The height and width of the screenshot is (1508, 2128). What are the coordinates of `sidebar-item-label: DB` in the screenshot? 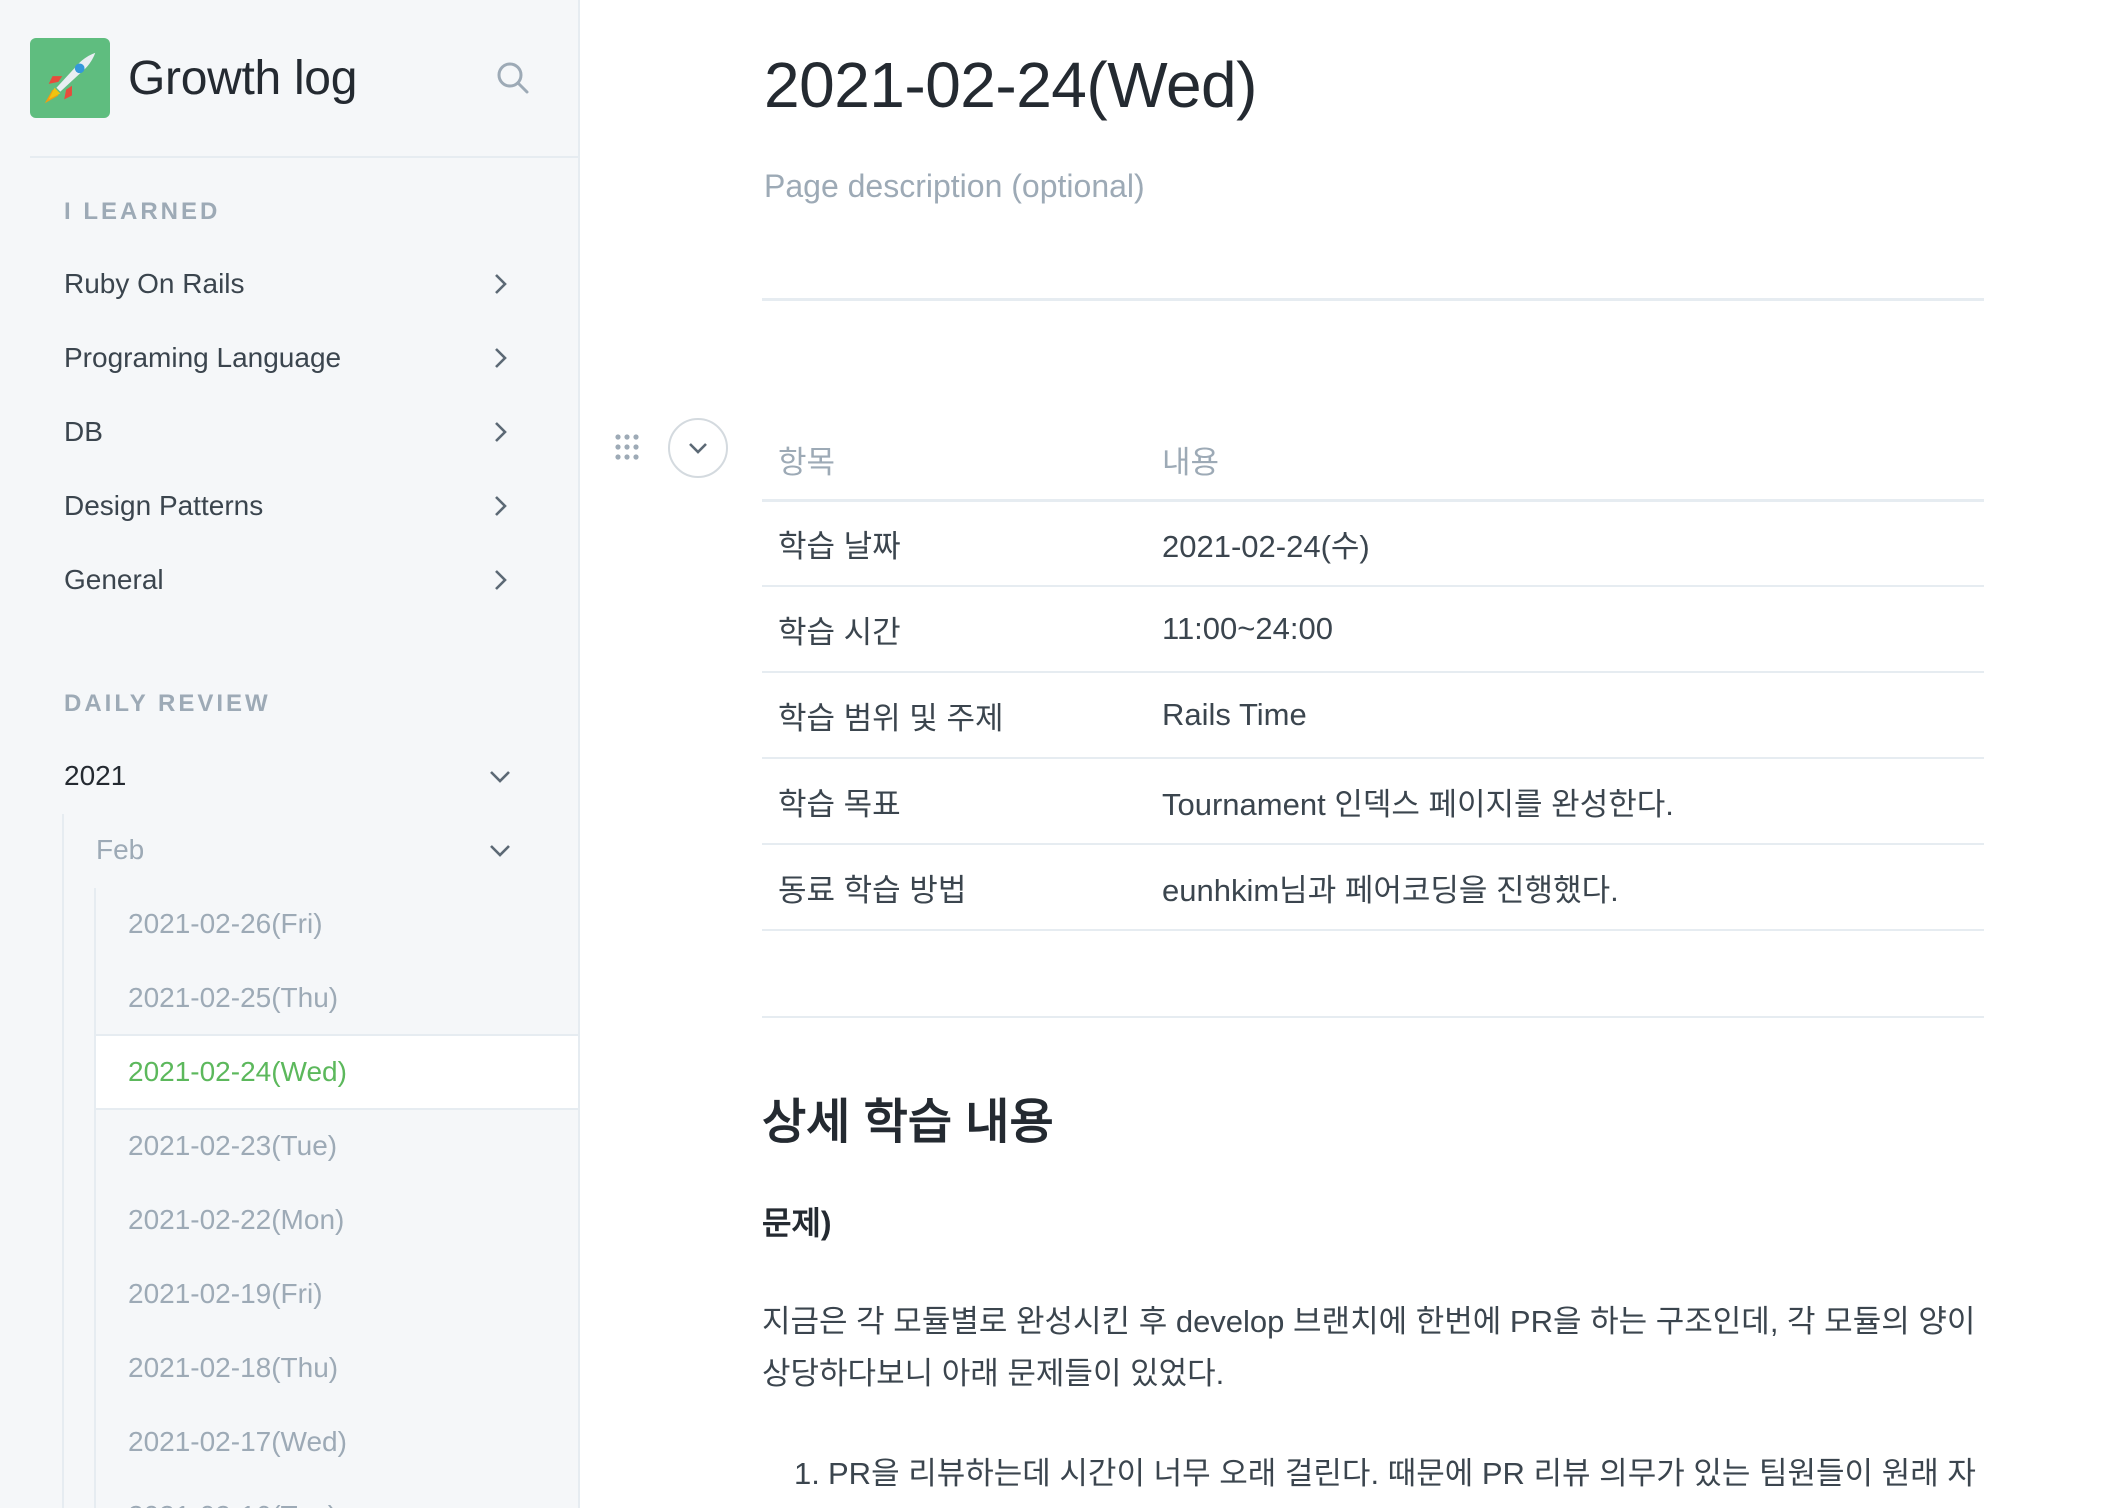 It's located at (83, 431).